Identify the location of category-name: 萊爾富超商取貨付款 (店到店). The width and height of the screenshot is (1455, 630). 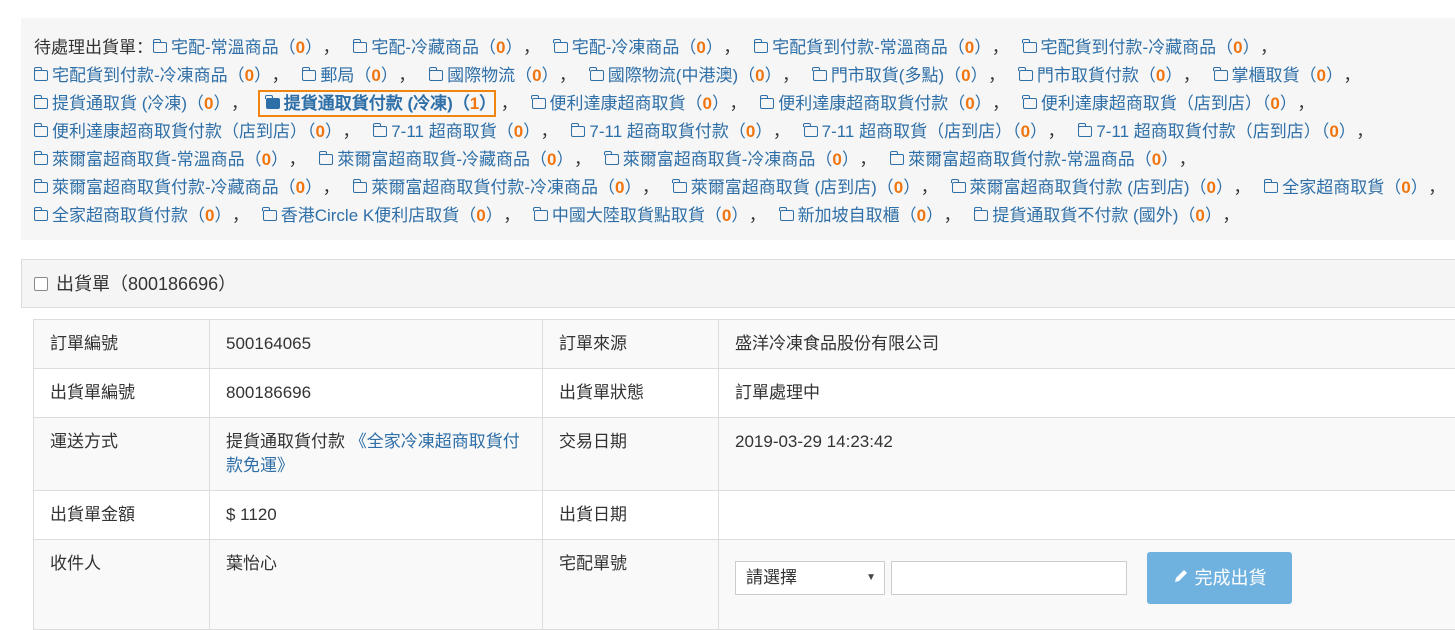
(1080, 187).